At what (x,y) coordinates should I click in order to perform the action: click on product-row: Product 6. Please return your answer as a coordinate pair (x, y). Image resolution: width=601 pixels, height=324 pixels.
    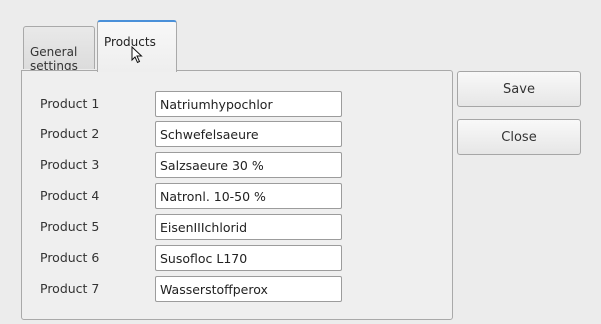
    Looking at the image, I should click on (237, 258).